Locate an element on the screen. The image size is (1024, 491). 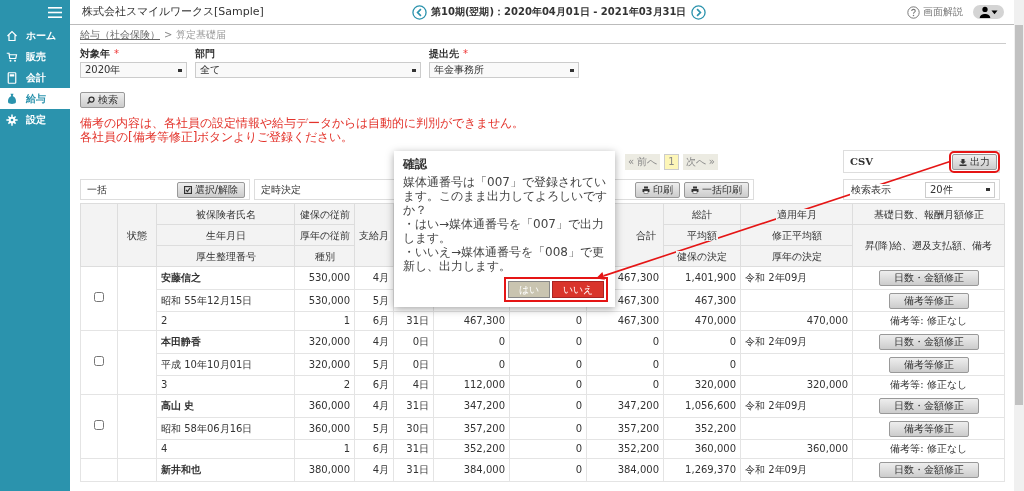
table-cell: 30日 is located at coordinates (417, 428).